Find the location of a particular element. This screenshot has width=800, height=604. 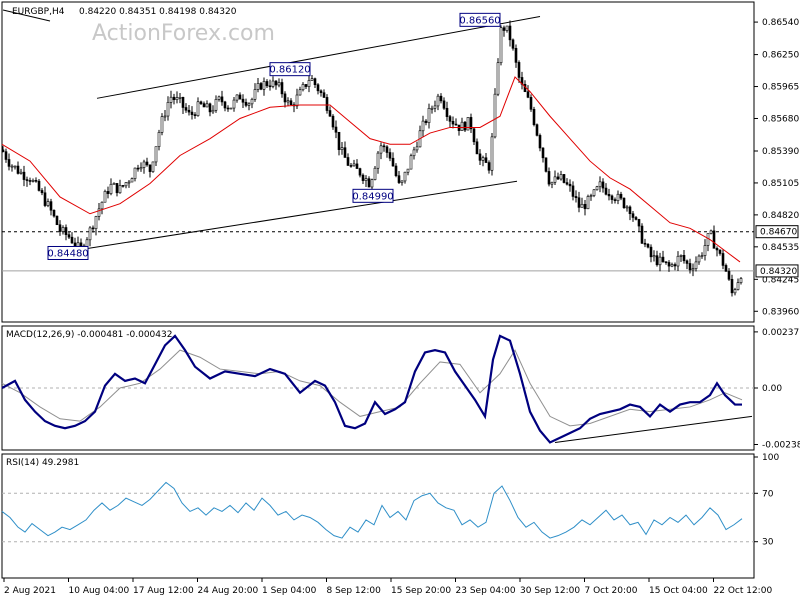

date-tick-label: 15 Sep 20:00 is located at coordinates (421, 591).